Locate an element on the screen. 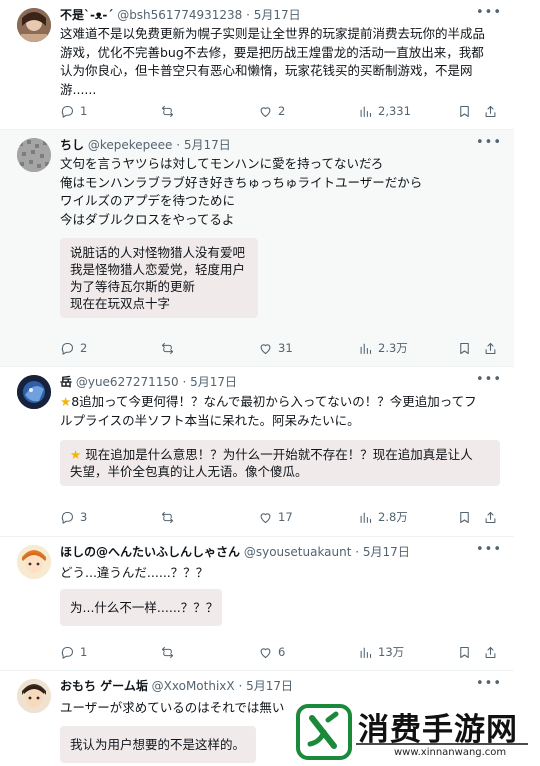  views-button: 2,331 is located at coordinates (384, 111).